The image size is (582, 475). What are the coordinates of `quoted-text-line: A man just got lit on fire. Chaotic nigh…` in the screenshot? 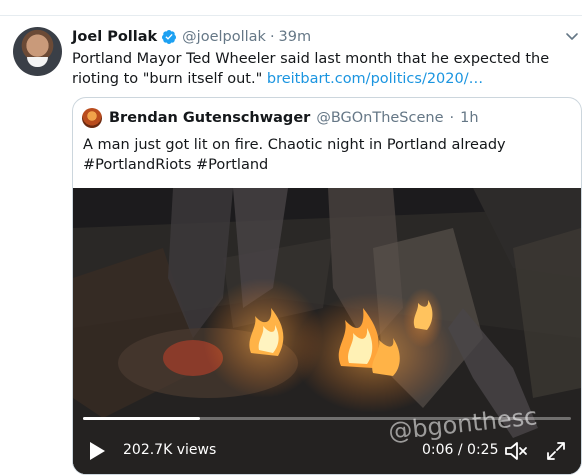 It's located at (294, 145).